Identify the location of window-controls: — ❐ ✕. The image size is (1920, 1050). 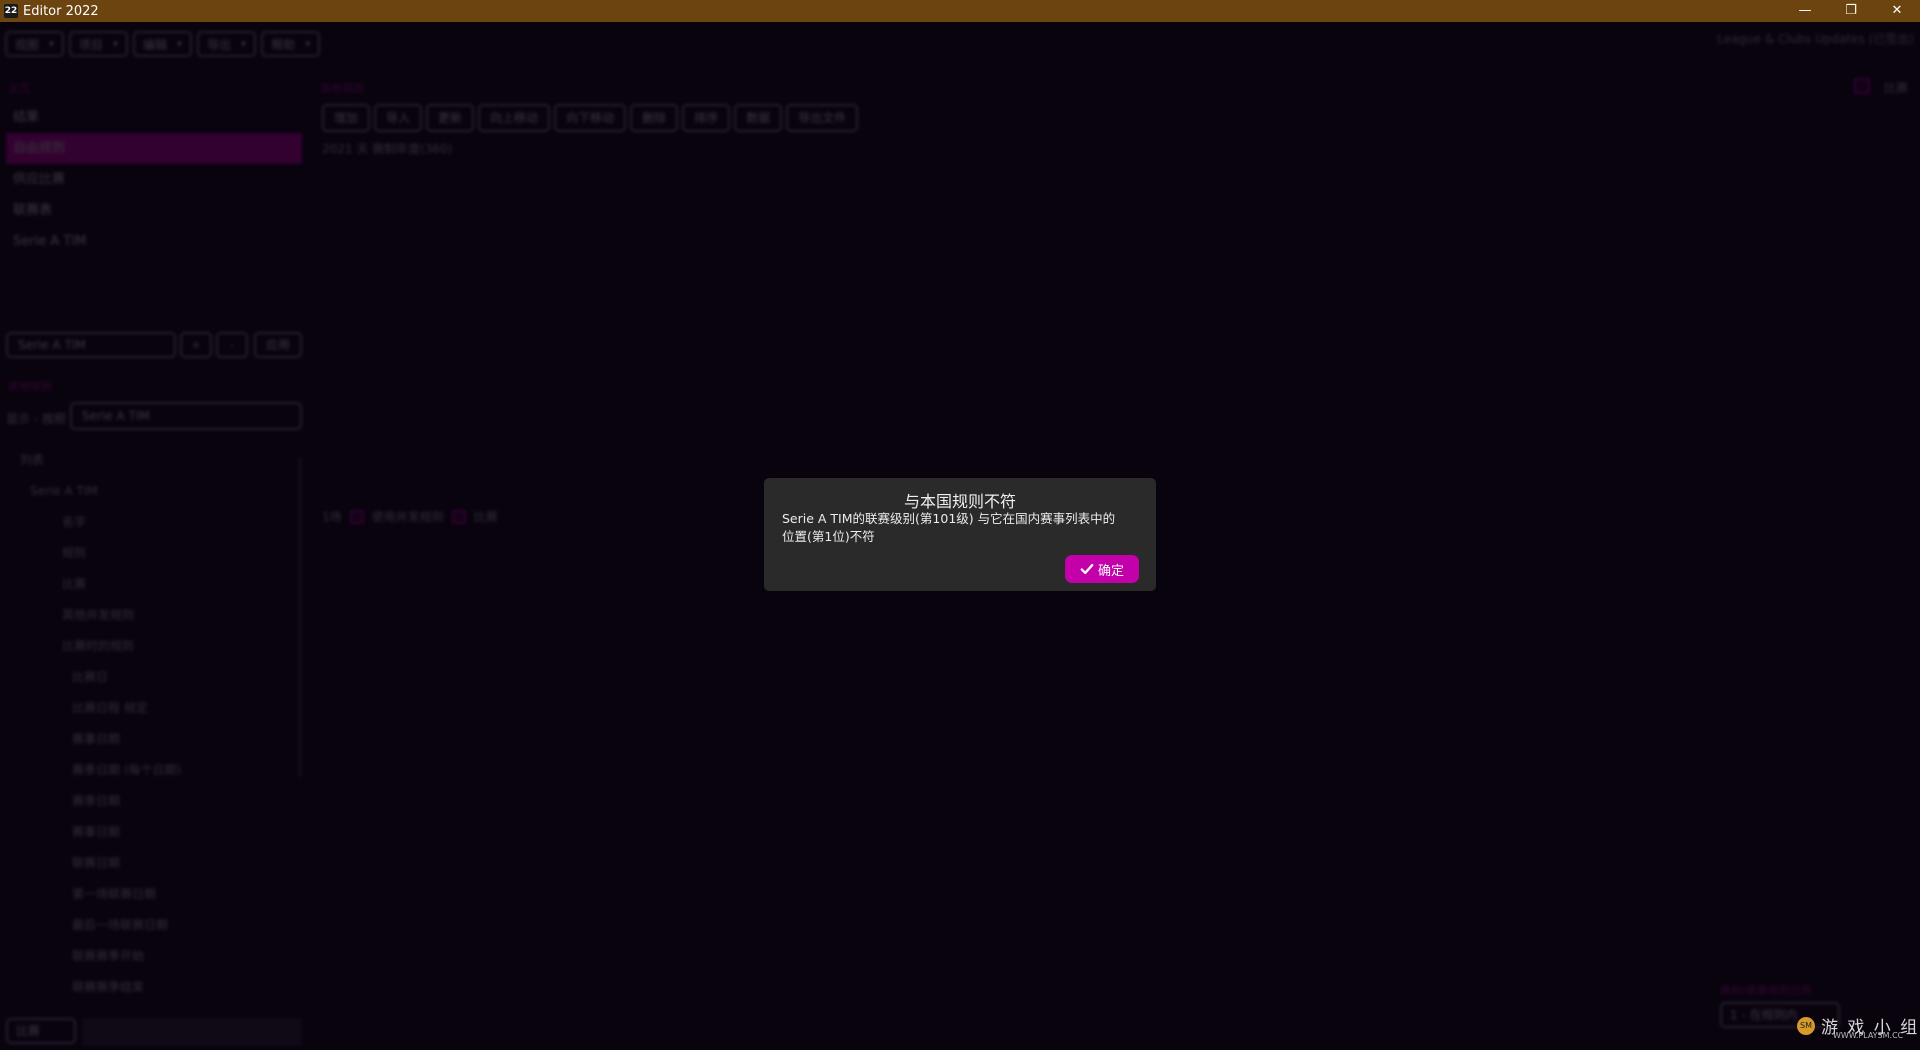
(1851, 11).